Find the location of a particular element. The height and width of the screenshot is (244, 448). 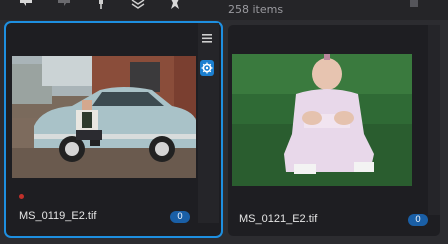

toolbar: 258 items is located at coordinates (224, 10).